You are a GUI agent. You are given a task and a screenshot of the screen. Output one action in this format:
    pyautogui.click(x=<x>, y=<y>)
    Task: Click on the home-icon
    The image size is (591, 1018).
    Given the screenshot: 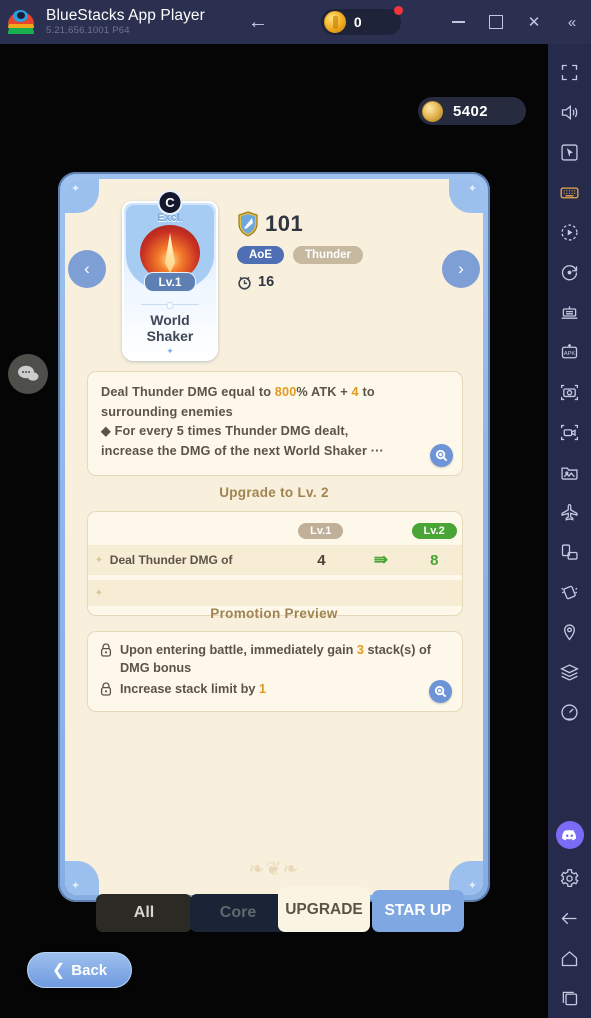 What is the action you would take?
    pyautogui.click(x=569, y=958)
    